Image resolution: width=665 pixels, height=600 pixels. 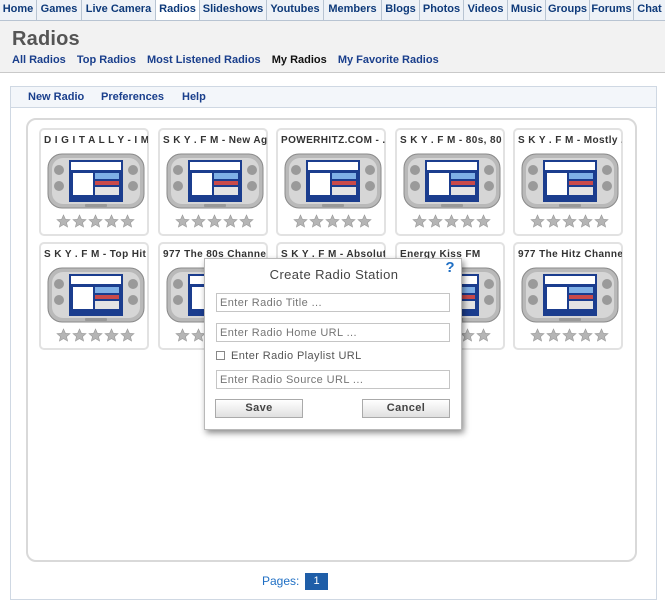 What do you see at coordinates (649, 10) in the screenshot?
I see `tab-chat: Chat` at bounding box center [649, 10].